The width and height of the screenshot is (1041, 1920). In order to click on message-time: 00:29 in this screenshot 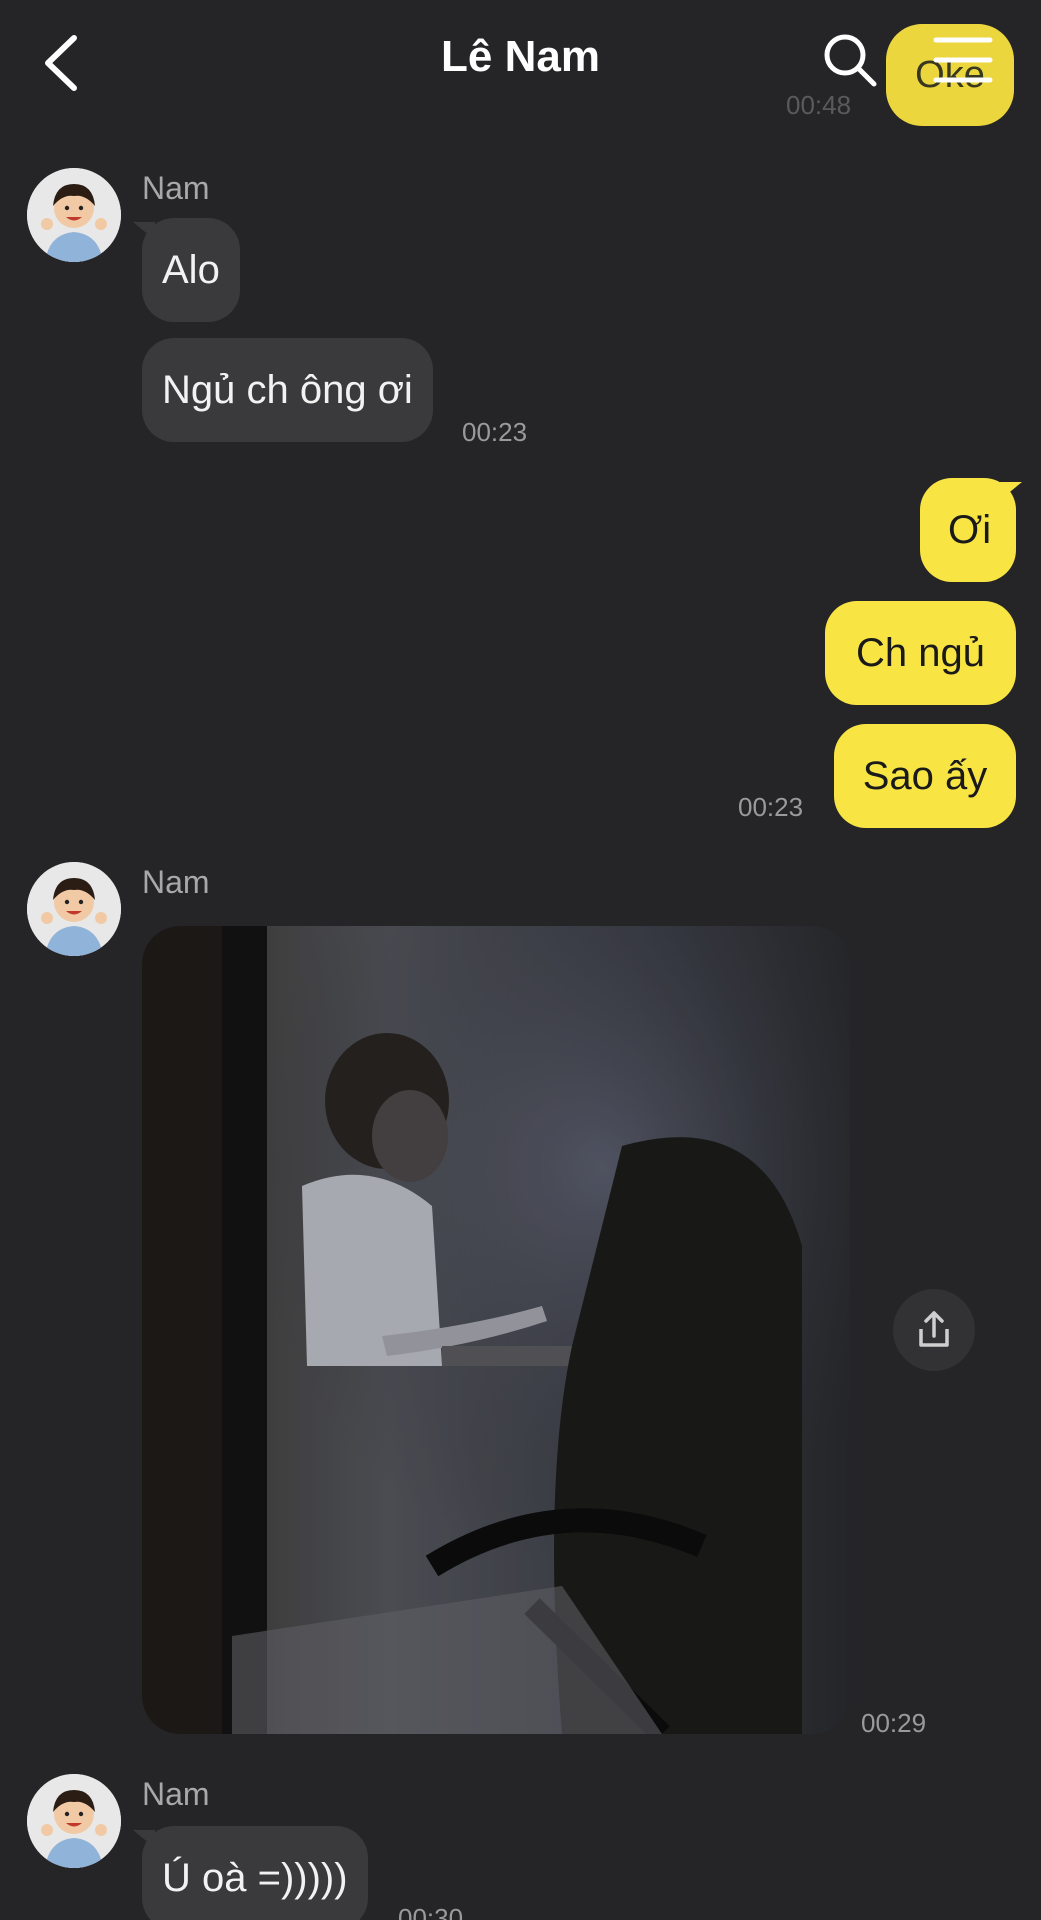, I will do `click(894, 1723)`.